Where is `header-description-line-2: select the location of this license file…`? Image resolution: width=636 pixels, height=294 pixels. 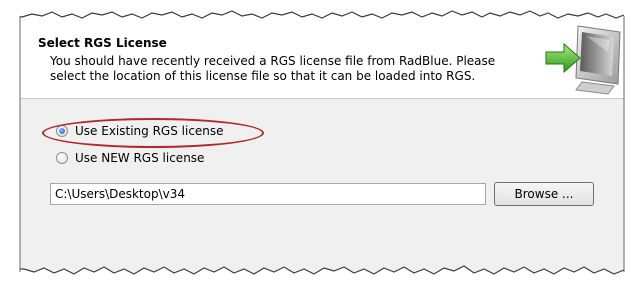
header-description-line-2: select the location of this license file… is located at coordinates (263, 76).